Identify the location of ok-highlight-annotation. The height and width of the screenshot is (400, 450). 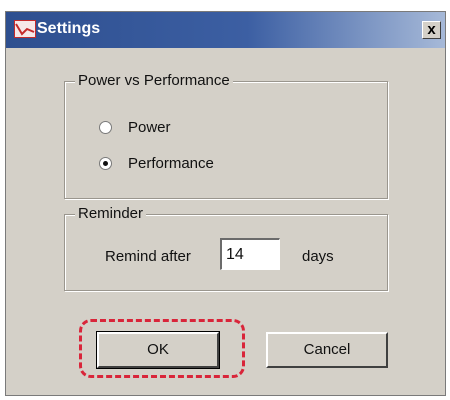
(162, 348).